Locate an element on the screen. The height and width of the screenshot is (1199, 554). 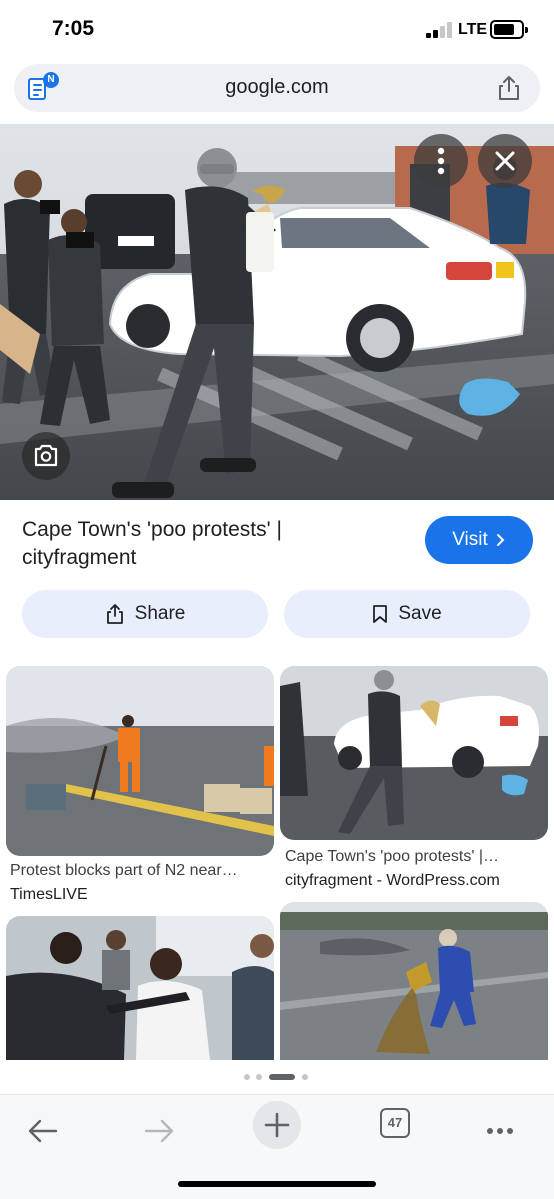
home-indicator is located at coordinates (277, 1184).